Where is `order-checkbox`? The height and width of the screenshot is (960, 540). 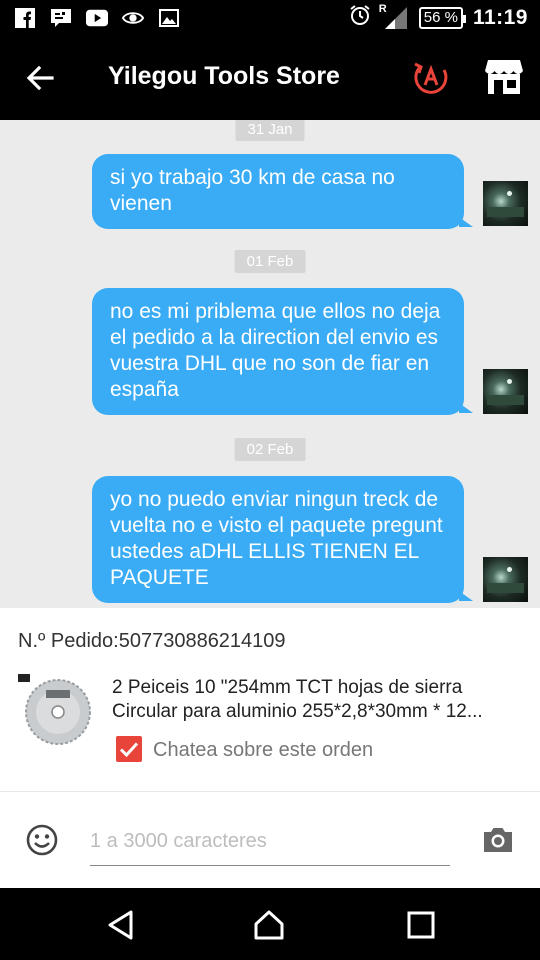 order-checkbox is located at coordinates (129, 749).